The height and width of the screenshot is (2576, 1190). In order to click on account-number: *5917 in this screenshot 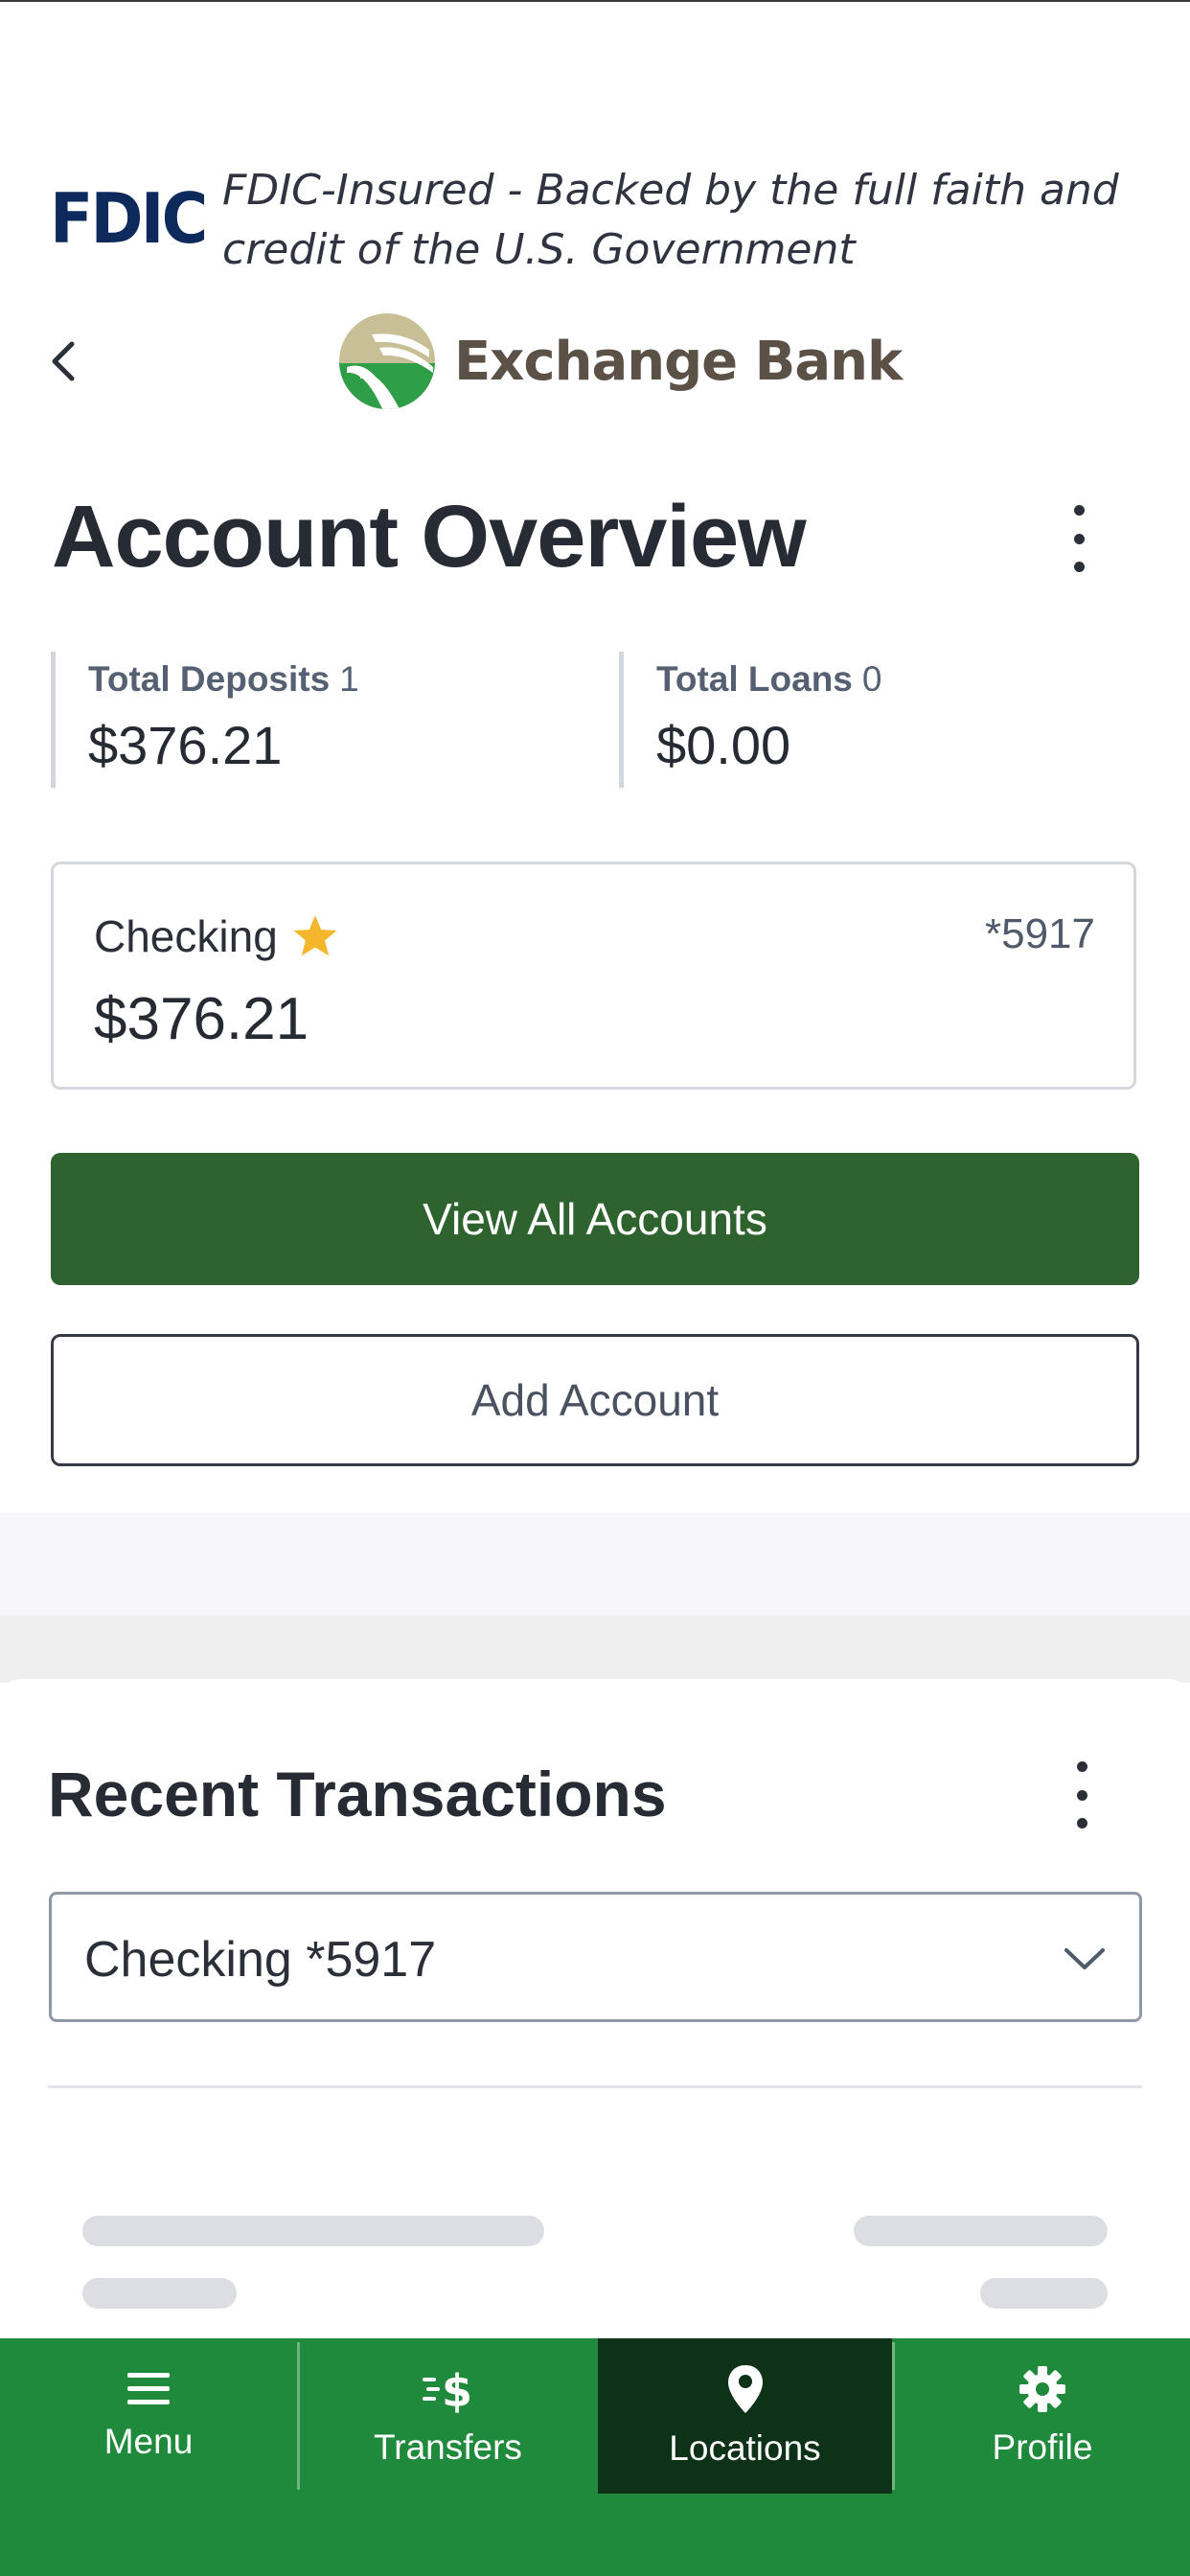, I will do `click(1039, 933)`.